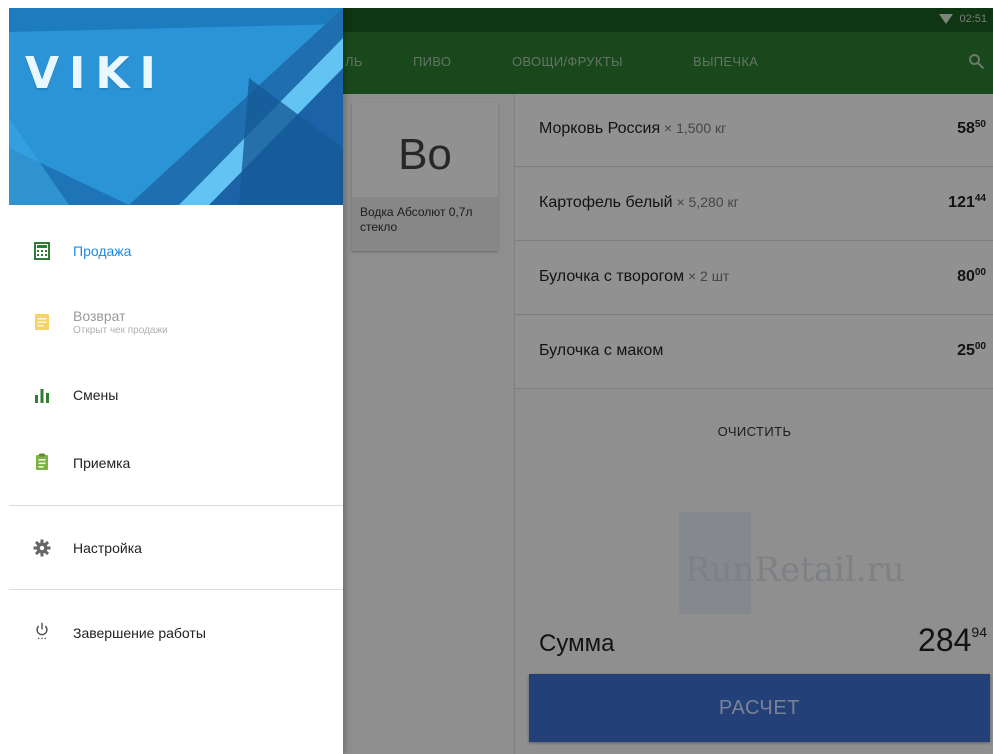 The image size is (993, 754). Describe the element at coordinates (102, 463) in the screenshot. I see `drawer-item-label: Приемка` at that location.